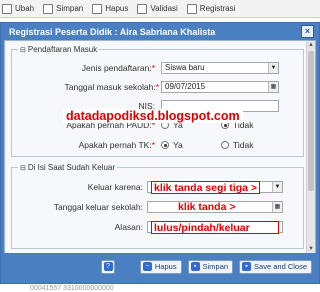 The image size is (320, 292). I want to click on save-icon, so click(48, 8).